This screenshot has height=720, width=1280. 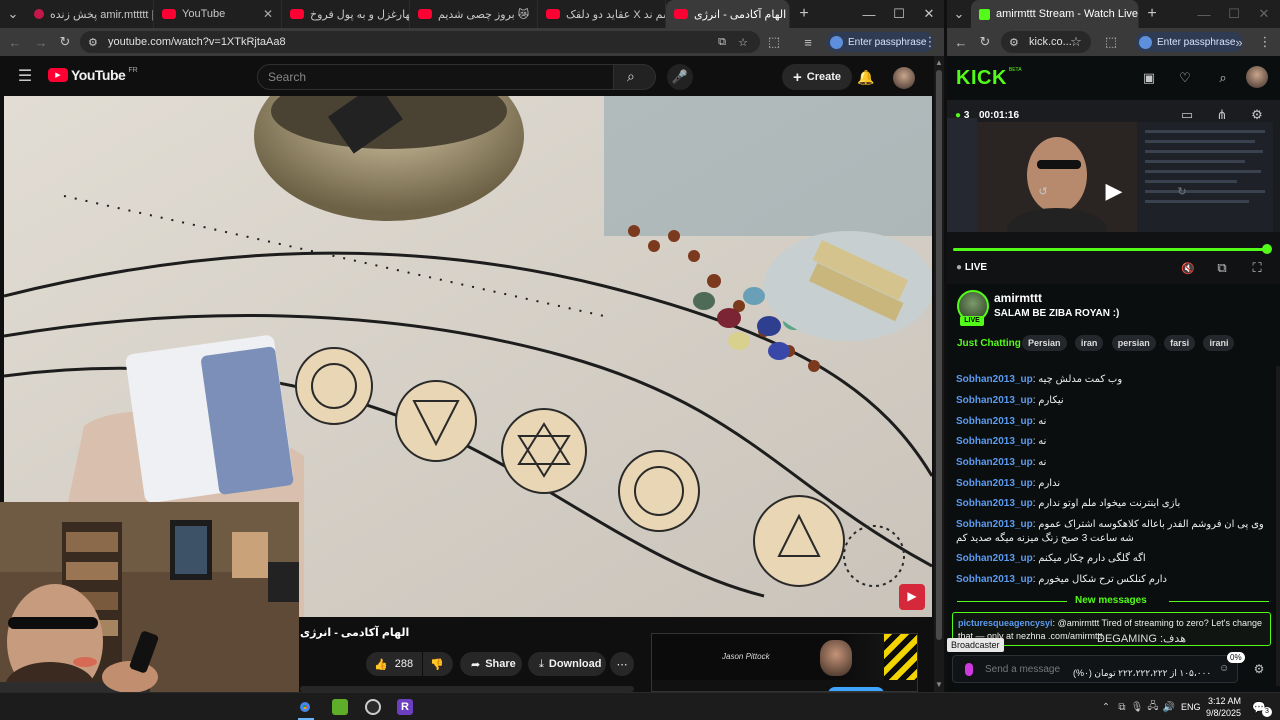 What do you see at coordinates (1187, 114) in the screenshot?
I see `theater-mode-icon: ▭` at bounding box center [1187, 114].